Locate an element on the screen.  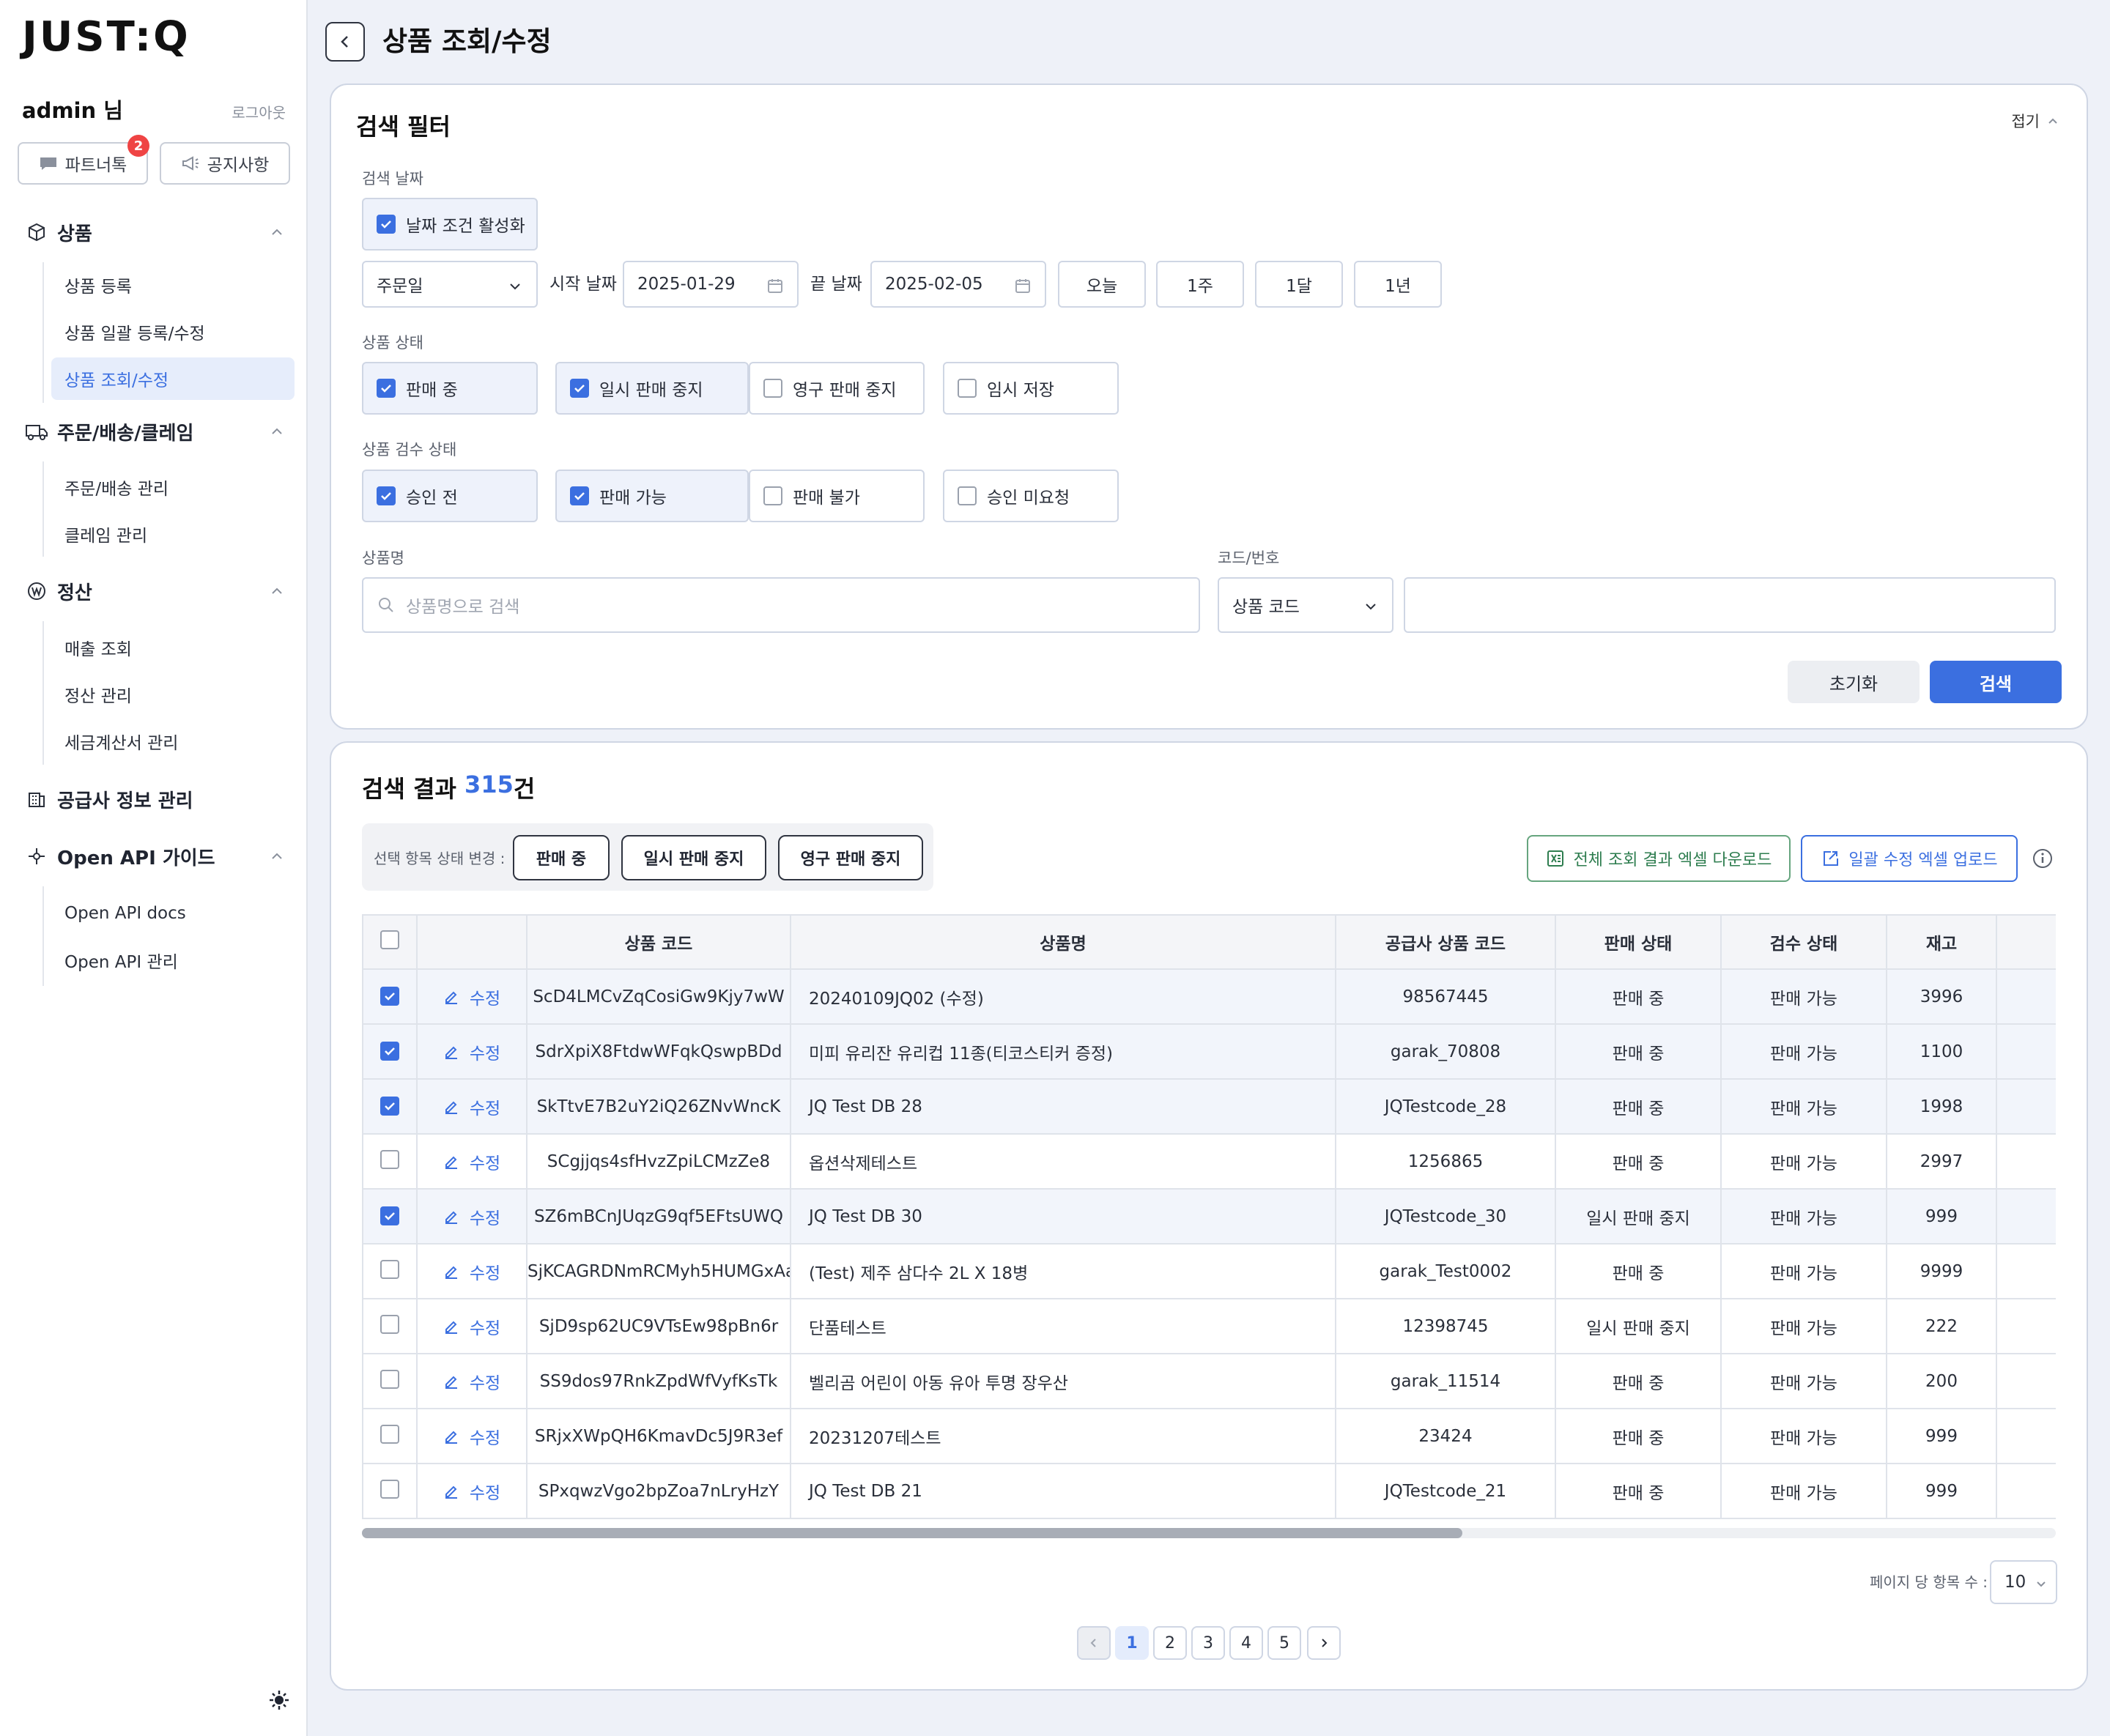
excel-download-button: 전체 조회 결과 엑셀 다운로드 is located at coordinates (1659, 858).